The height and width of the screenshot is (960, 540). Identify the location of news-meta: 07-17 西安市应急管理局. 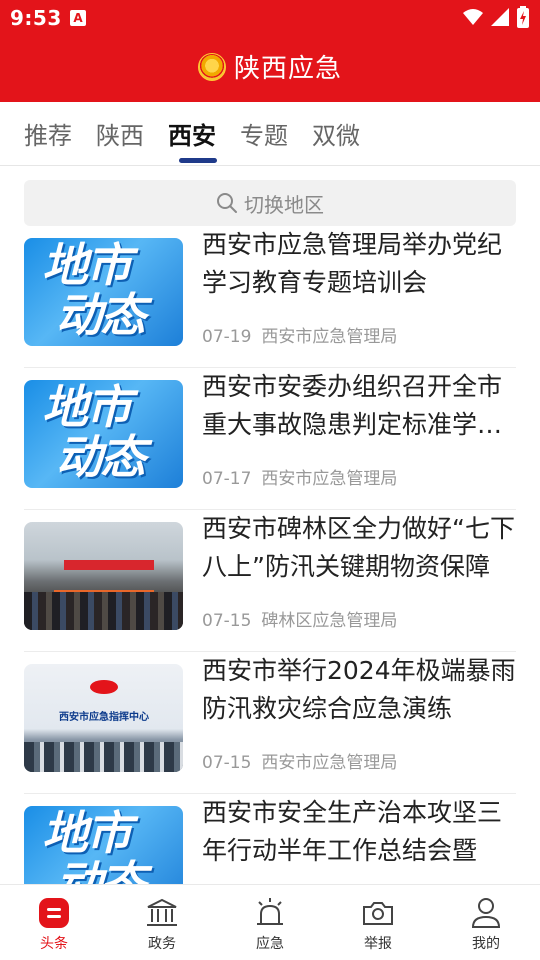
(299, 476).